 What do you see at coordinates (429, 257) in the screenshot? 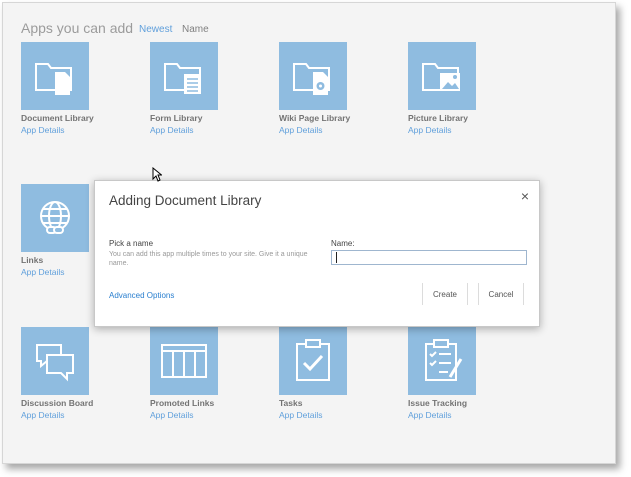
I see `name-input` at bounding box center [429, 257].